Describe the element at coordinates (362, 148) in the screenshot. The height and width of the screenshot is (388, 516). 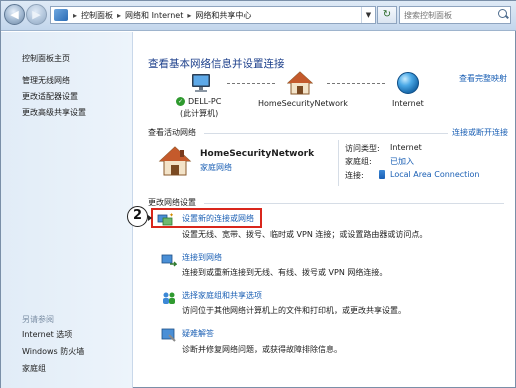
I see `access-type-label: 访问类型:` at that location.